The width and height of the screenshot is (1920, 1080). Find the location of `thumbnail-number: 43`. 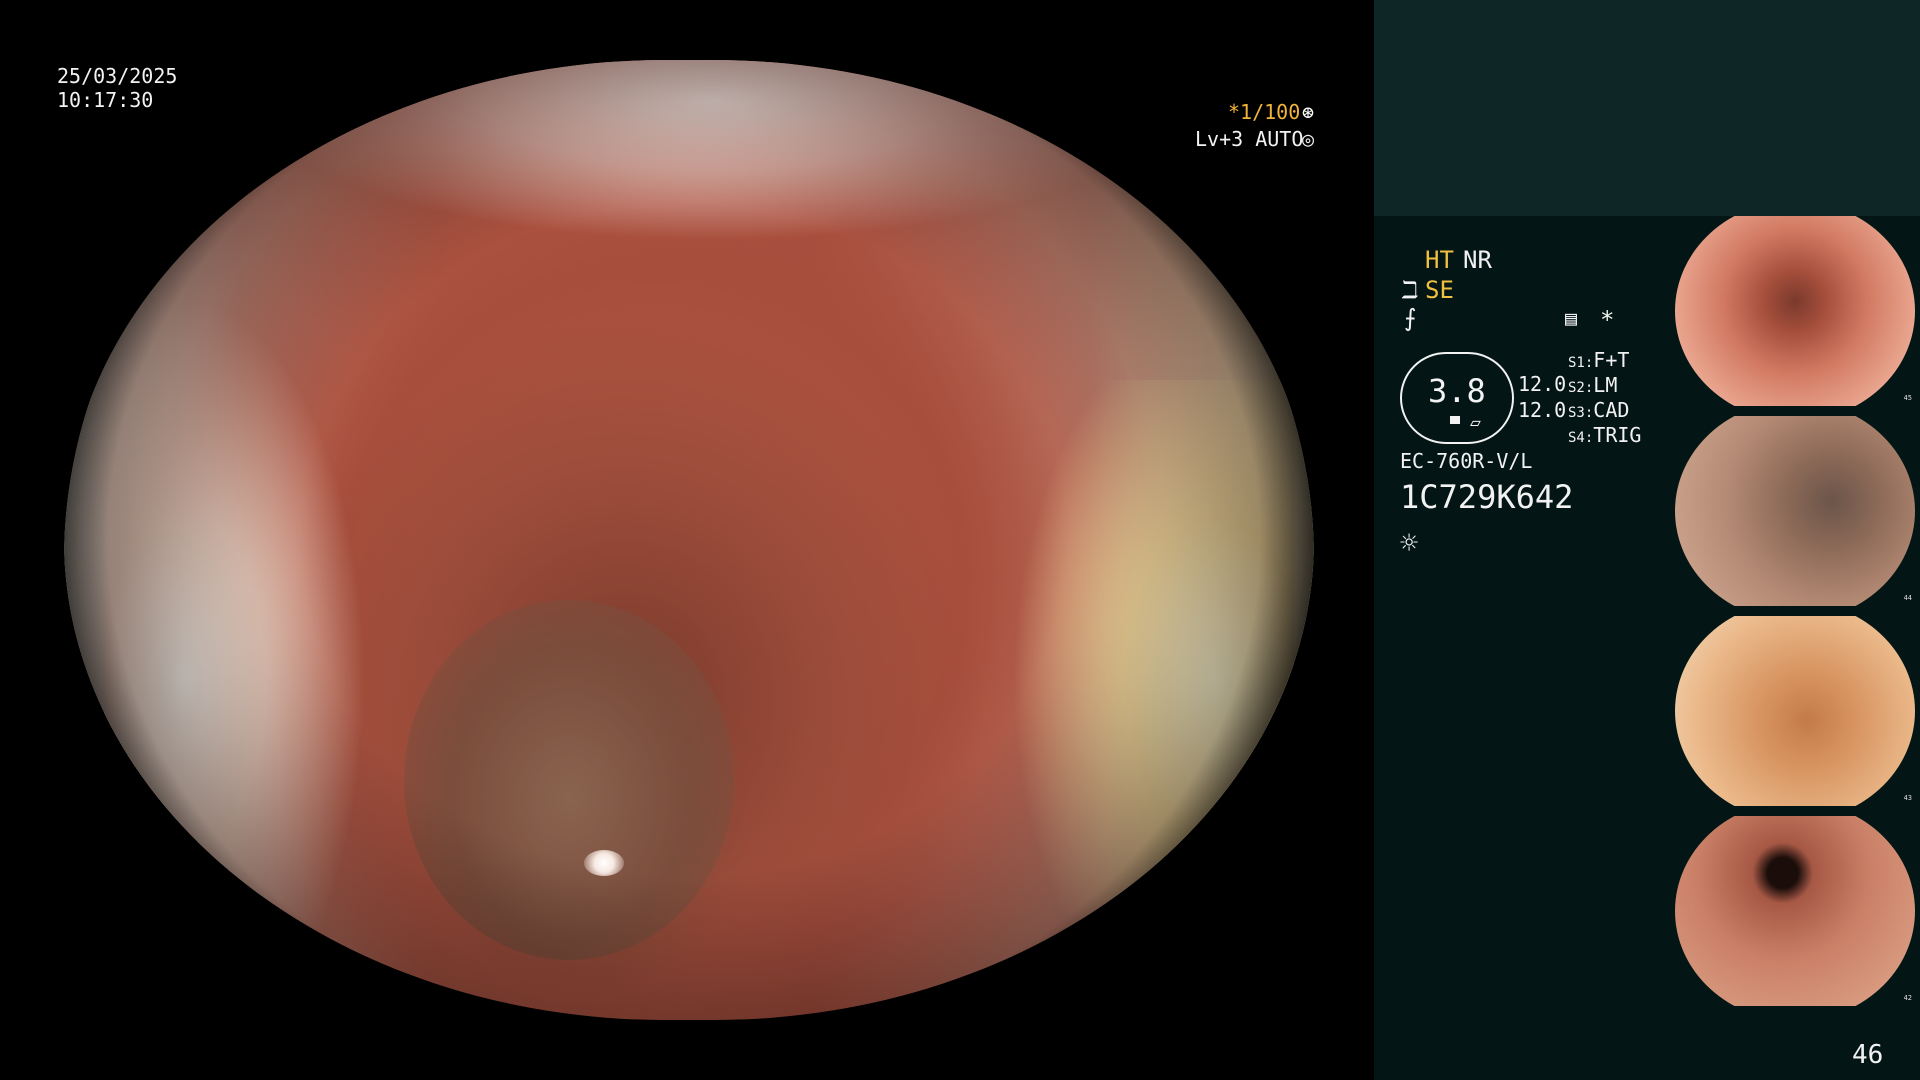

thumbnail-number: 43 is located at coordinates (1907, 798).